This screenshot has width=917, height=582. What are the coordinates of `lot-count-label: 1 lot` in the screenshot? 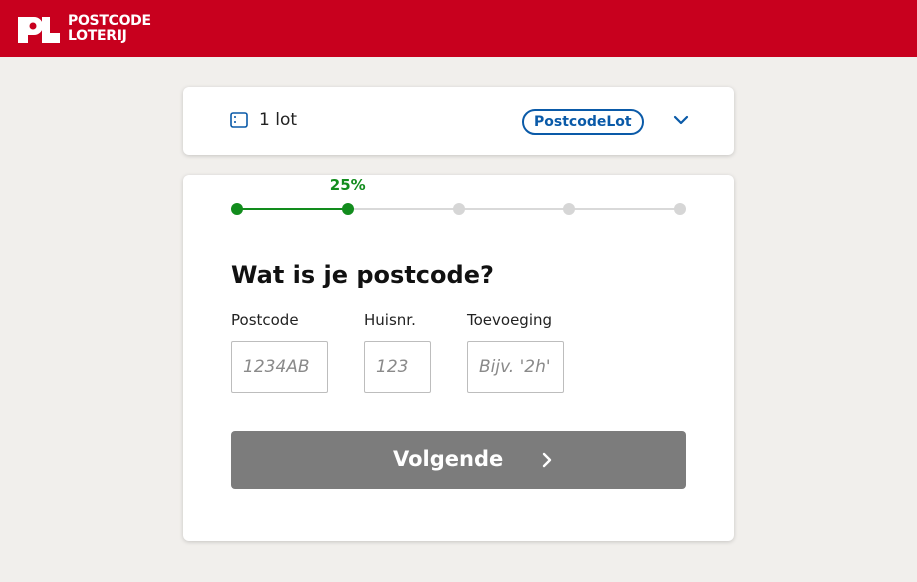 It's located at (278, 120).